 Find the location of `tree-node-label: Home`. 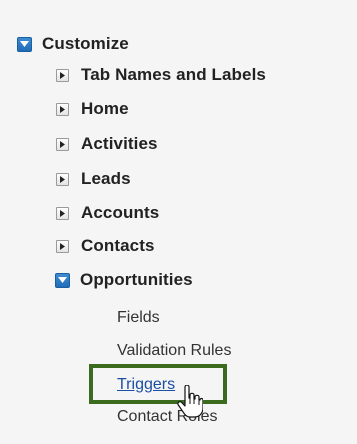

tree-node-label: Home is located at coordinates (105, 108).